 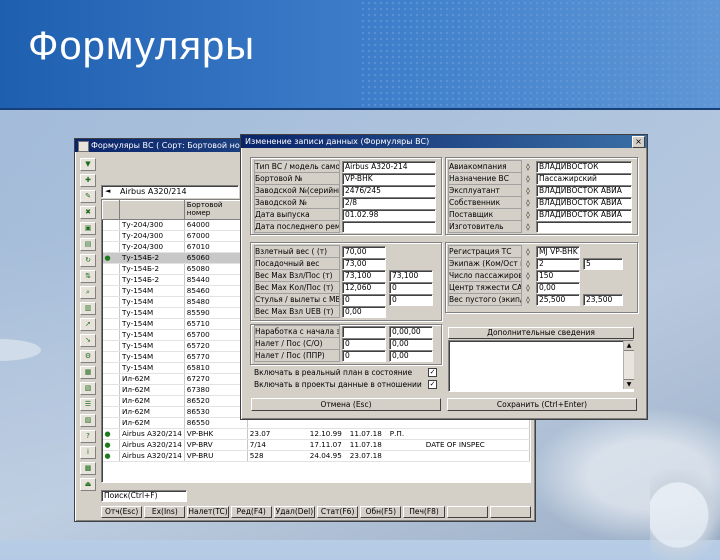 I want to click on dropdown-arrow-icon: ◄, so click(x=107, y=191).